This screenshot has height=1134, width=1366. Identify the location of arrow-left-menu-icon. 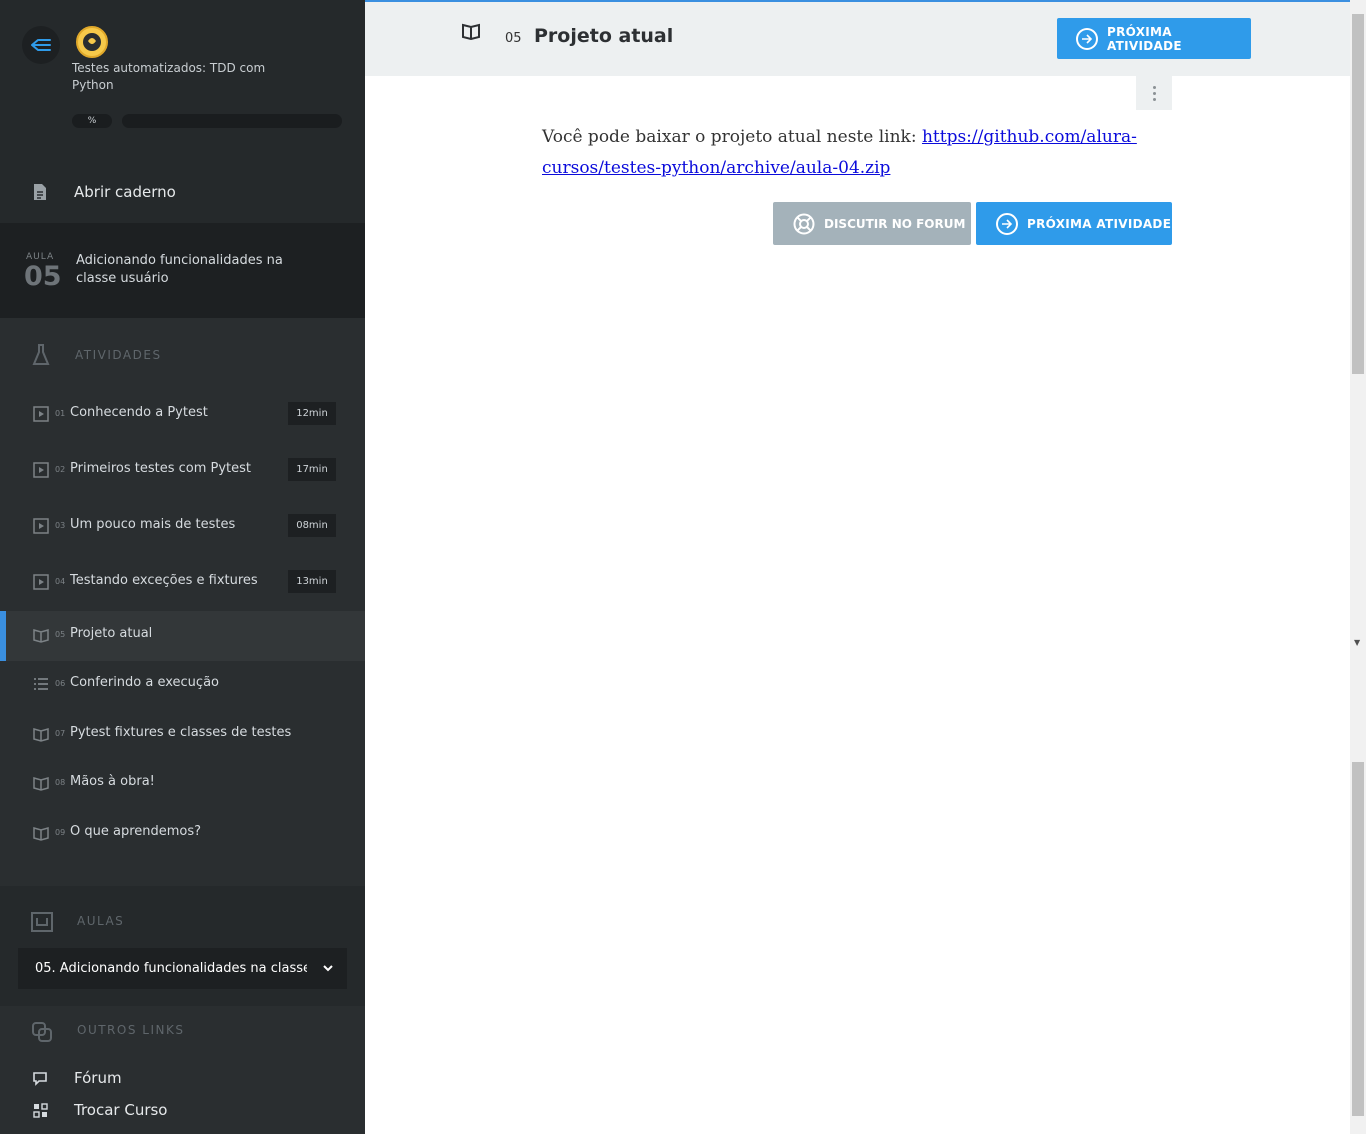
(41, 45).